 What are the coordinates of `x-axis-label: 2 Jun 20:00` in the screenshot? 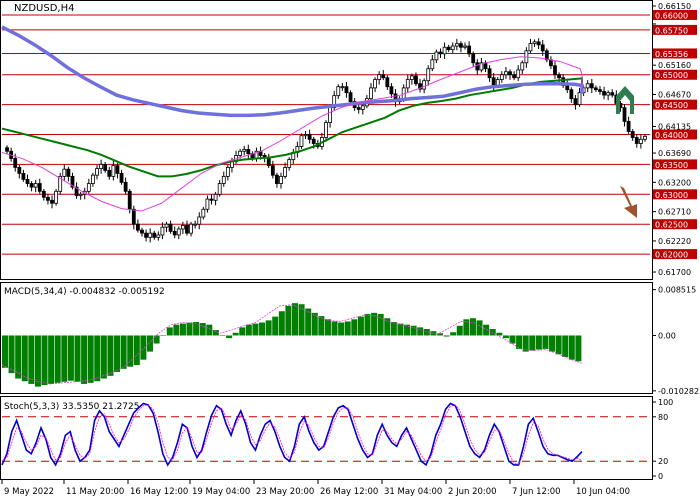 It's located at (472, 492).